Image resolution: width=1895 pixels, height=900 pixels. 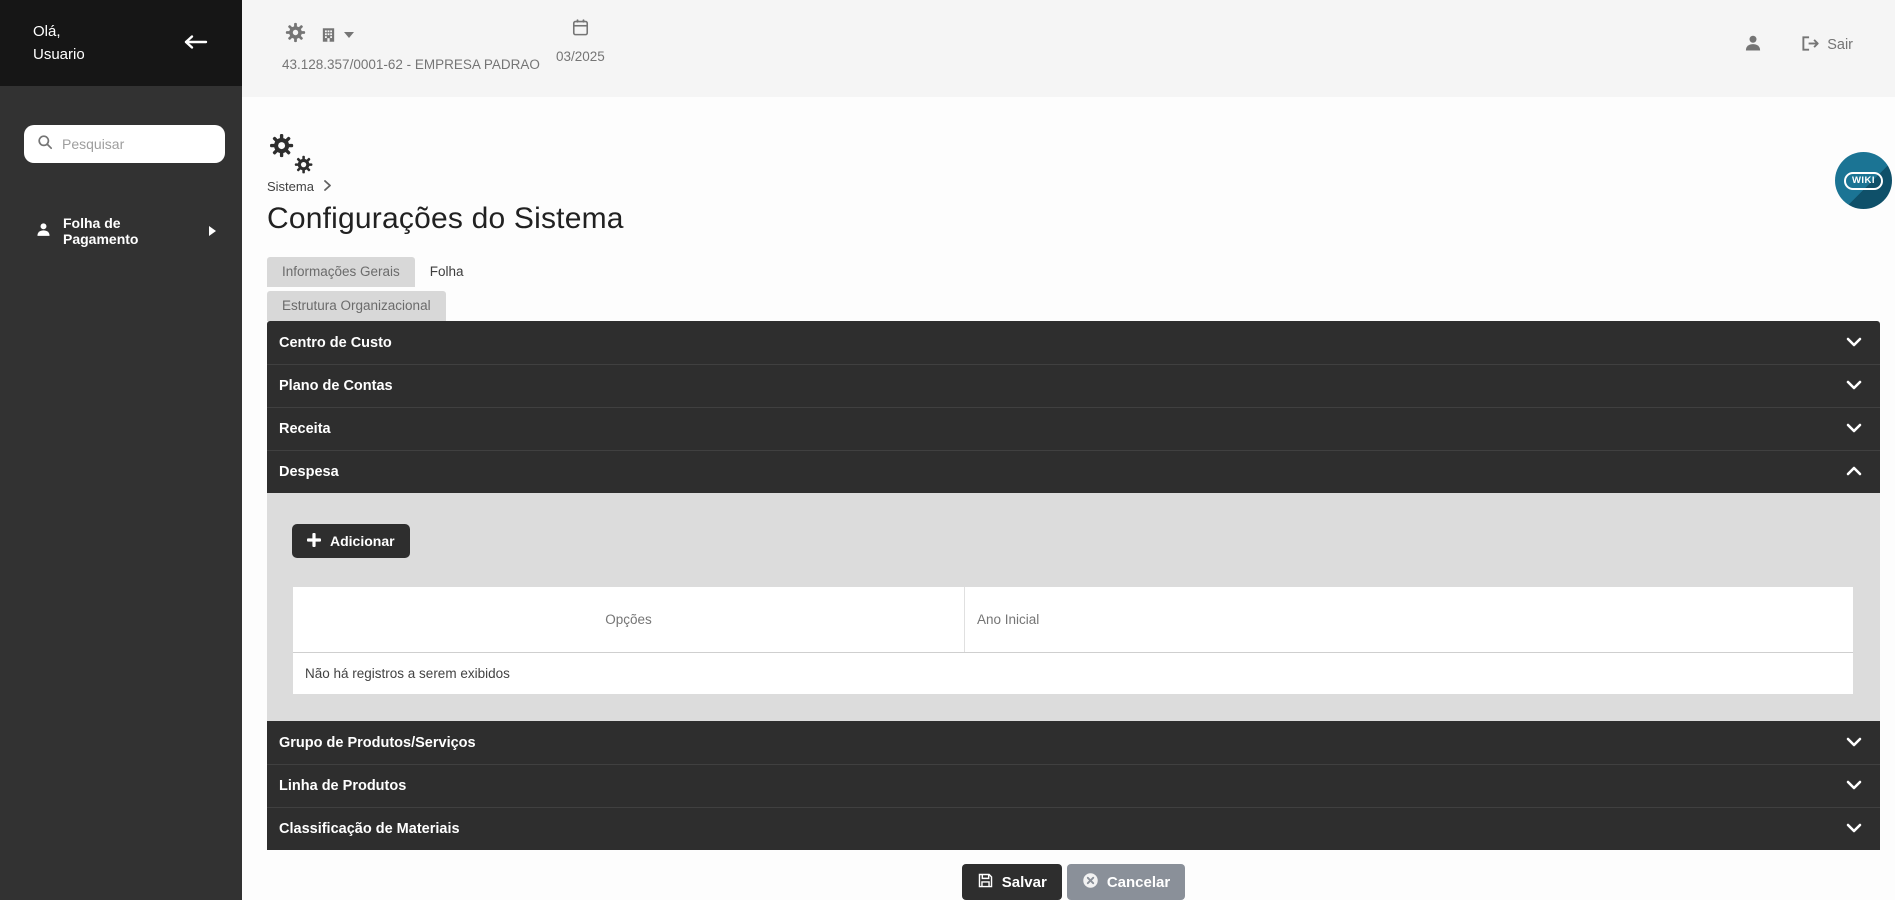 I want to click on search-icon, so click(x=45, y=144).